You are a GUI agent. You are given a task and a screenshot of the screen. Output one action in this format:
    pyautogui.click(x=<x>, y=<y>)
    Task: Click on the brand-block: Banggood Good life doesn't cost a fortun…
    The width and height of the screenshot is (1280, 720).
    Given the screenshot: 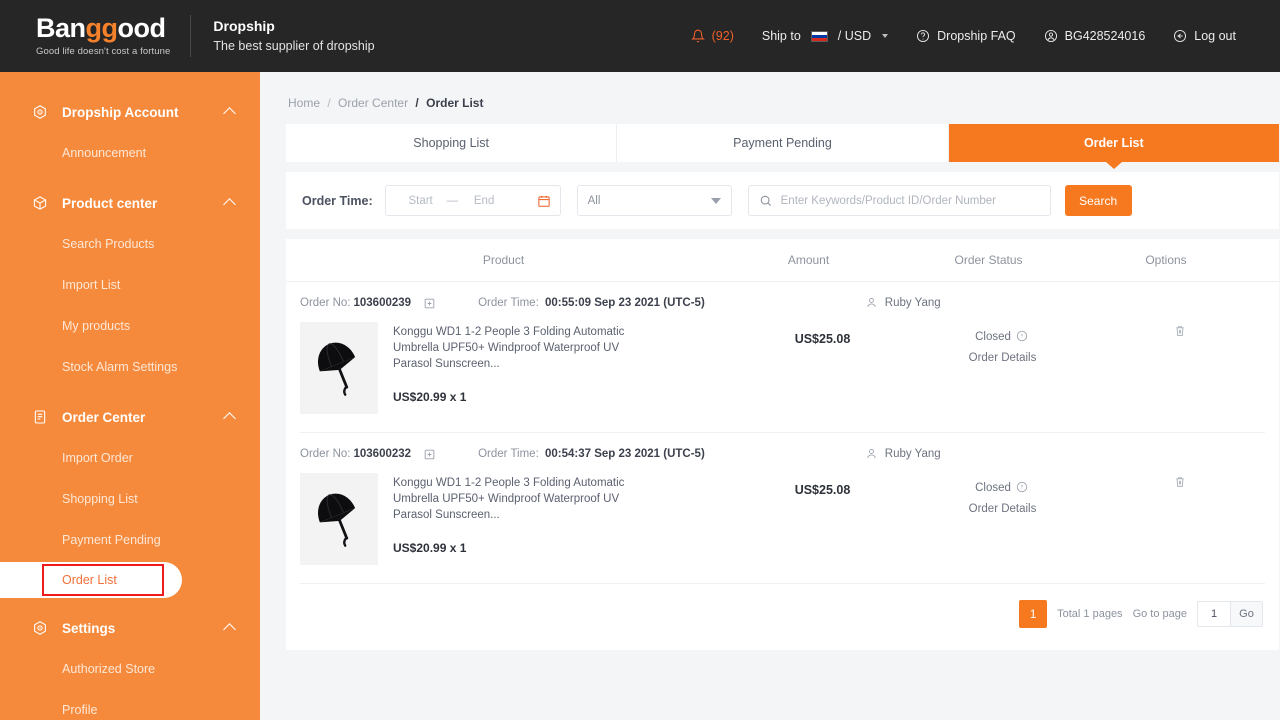 What is the action you would take?
    pyautogui.click(x=187, y=36)
    